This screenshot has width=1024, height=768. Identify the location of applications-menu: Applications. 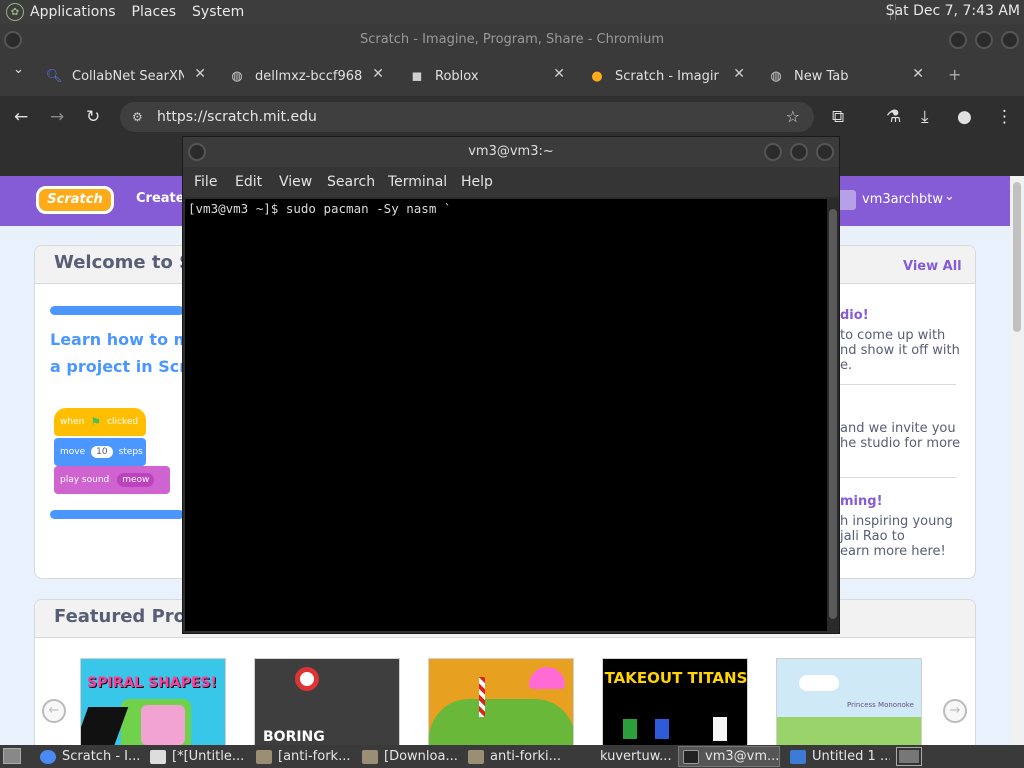
(73, 12).